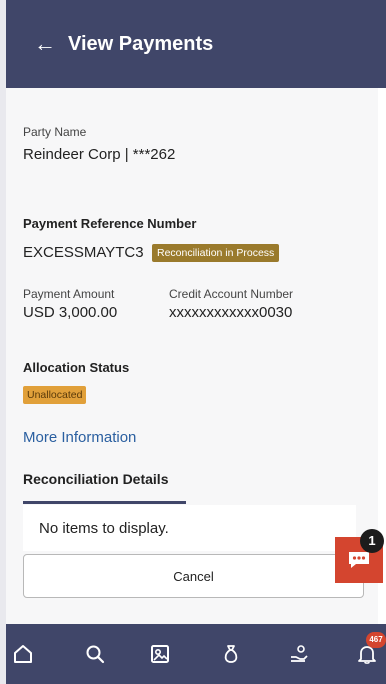 Image resolution: width=386 pixels, height=684 pixels. I want to click on allocation-status-badge: Unallocated, so click(55, 395).